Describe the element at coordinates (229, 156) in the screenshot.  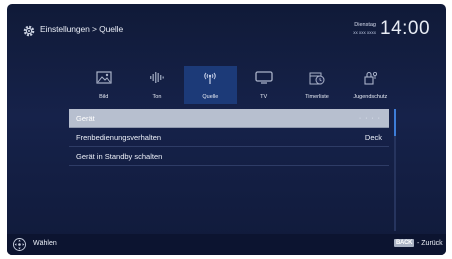
I see `menu-item-standby: Gerät in Standby schalten` at that location.